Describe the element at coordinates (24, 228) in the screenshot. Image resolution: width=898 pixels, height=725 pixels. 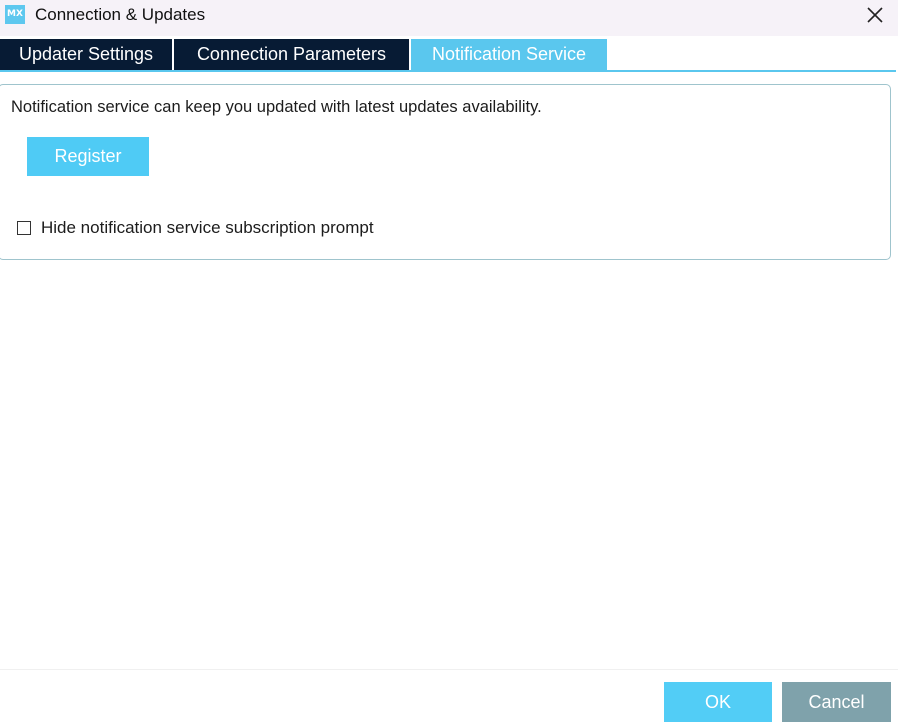
I see `hide-prompt-checkbox` at that location.